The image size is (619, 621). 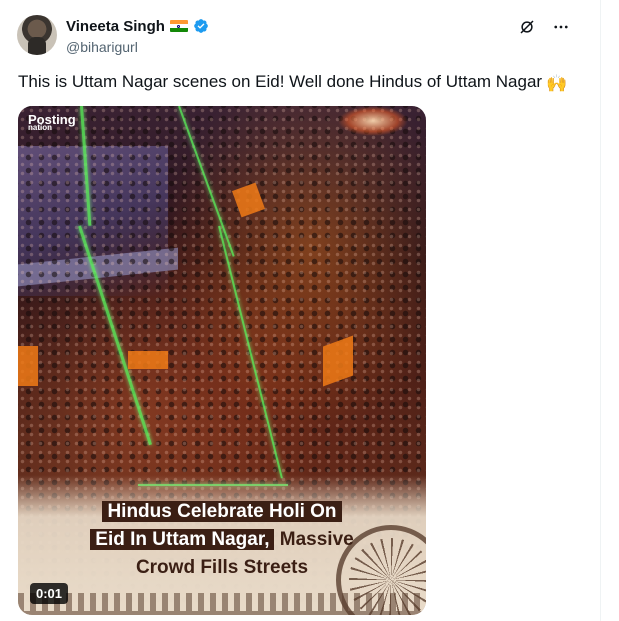 What do you see at coordinates (561, 27) in the screenshot?
I see `more-icon` at bounding box center [561, 27].